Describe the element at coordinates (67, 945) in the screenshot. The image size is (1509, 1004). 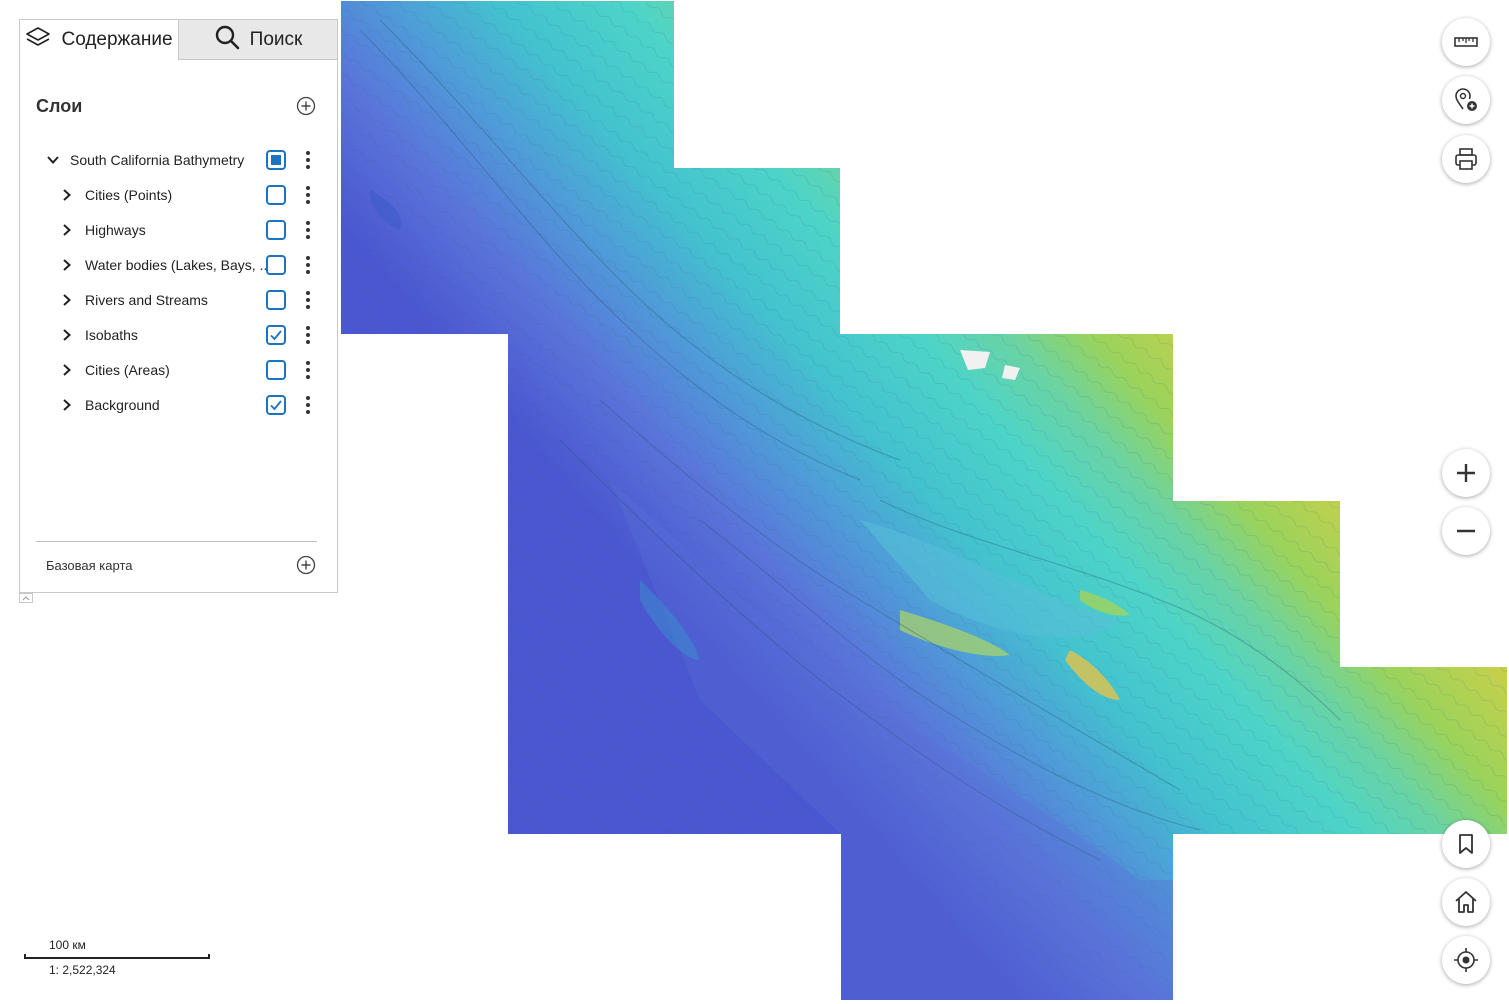
I see `scale-distance: 100 км` at that location.